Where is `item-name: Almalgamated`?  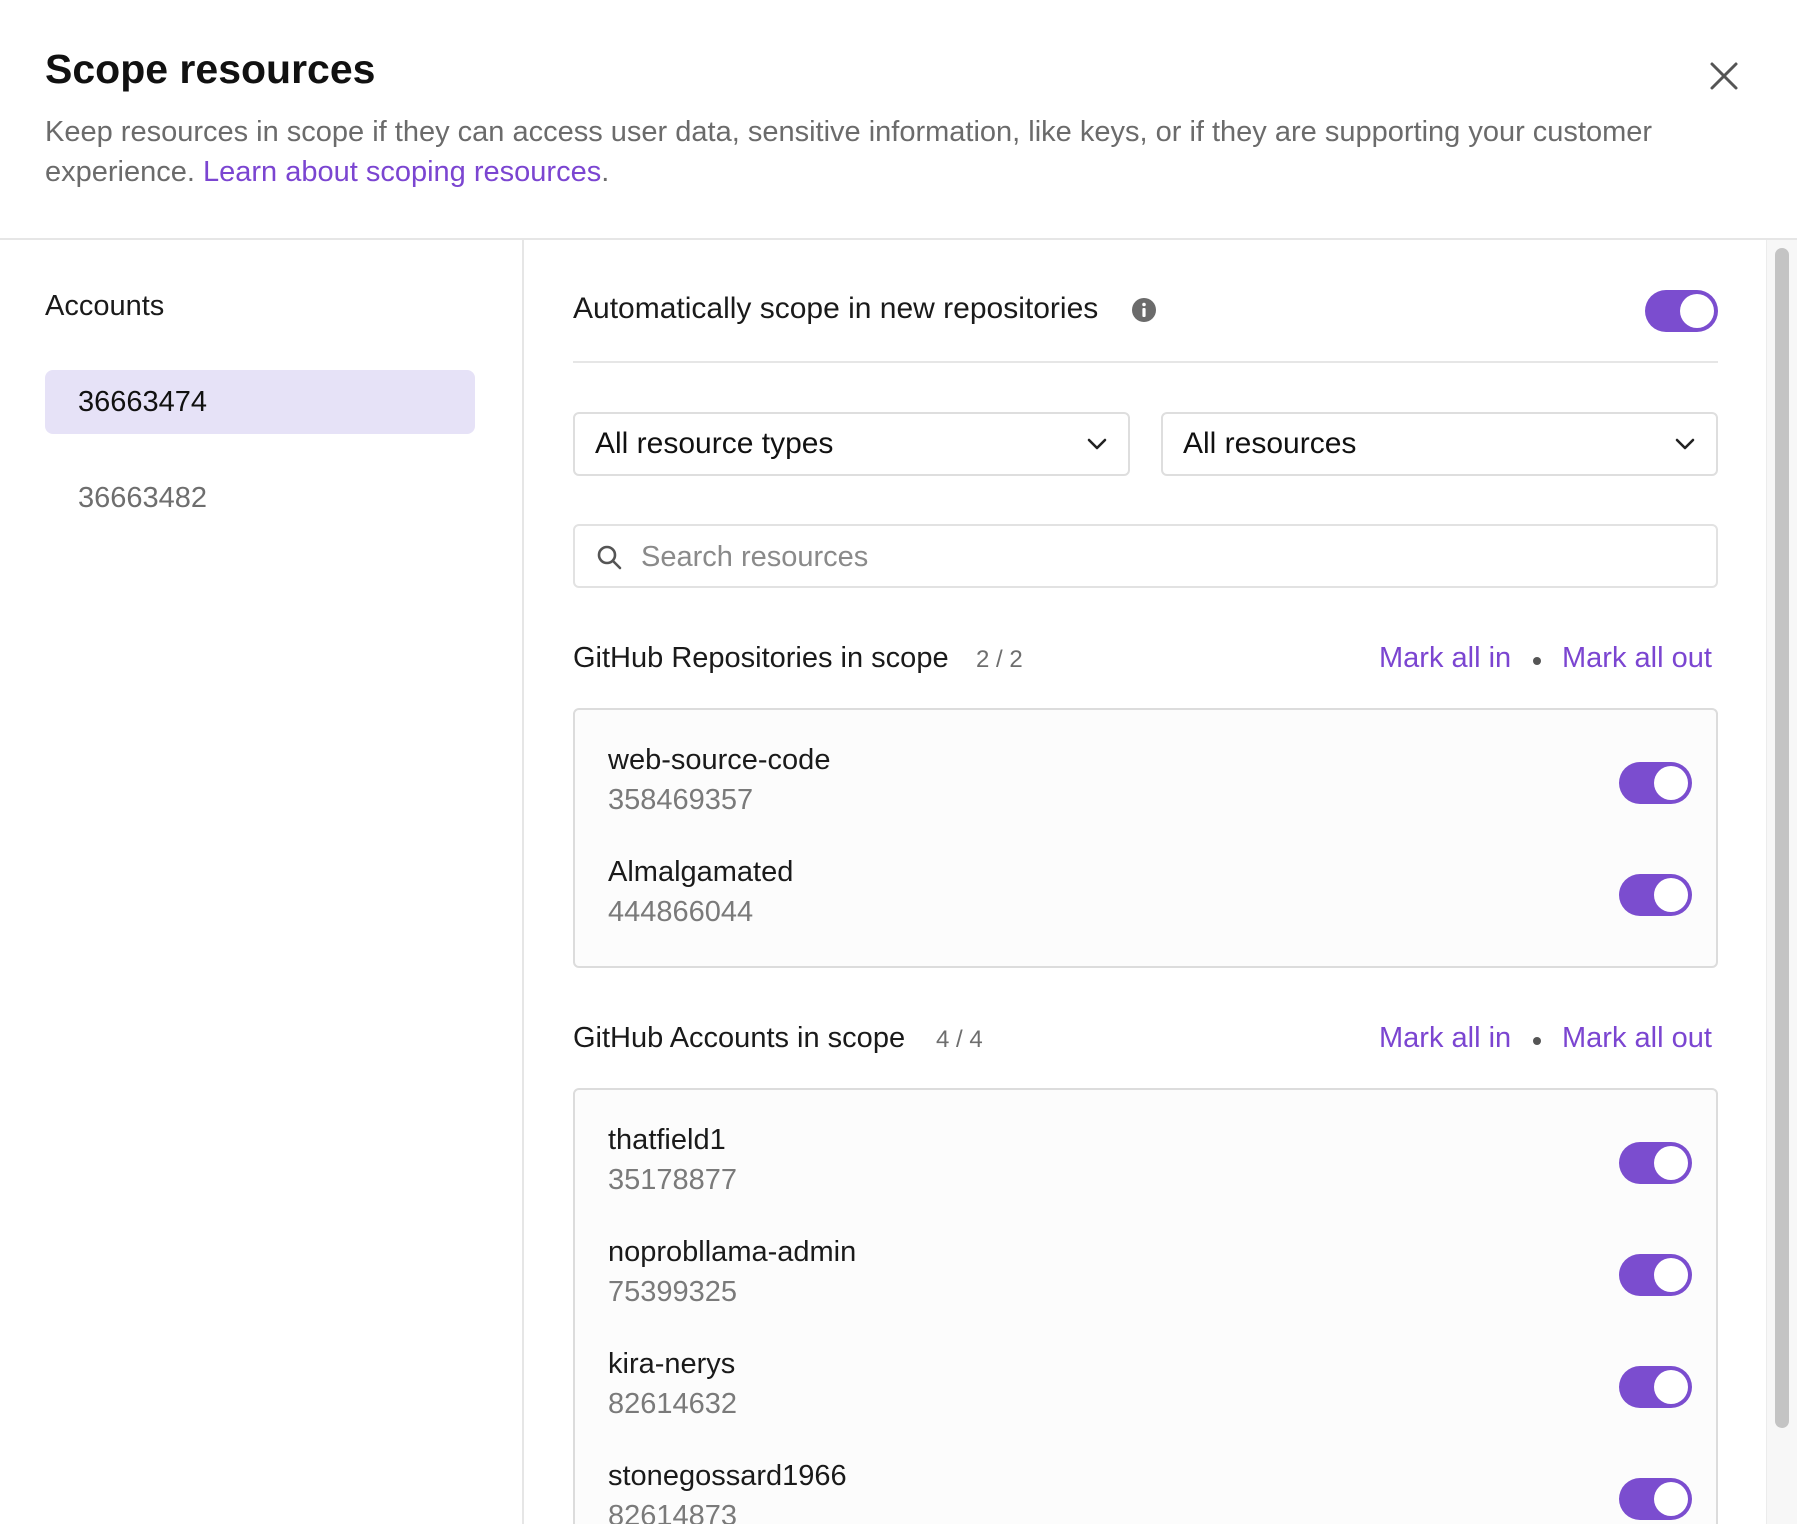 item-name: Almalgamated is located at coordinates (701, 872).